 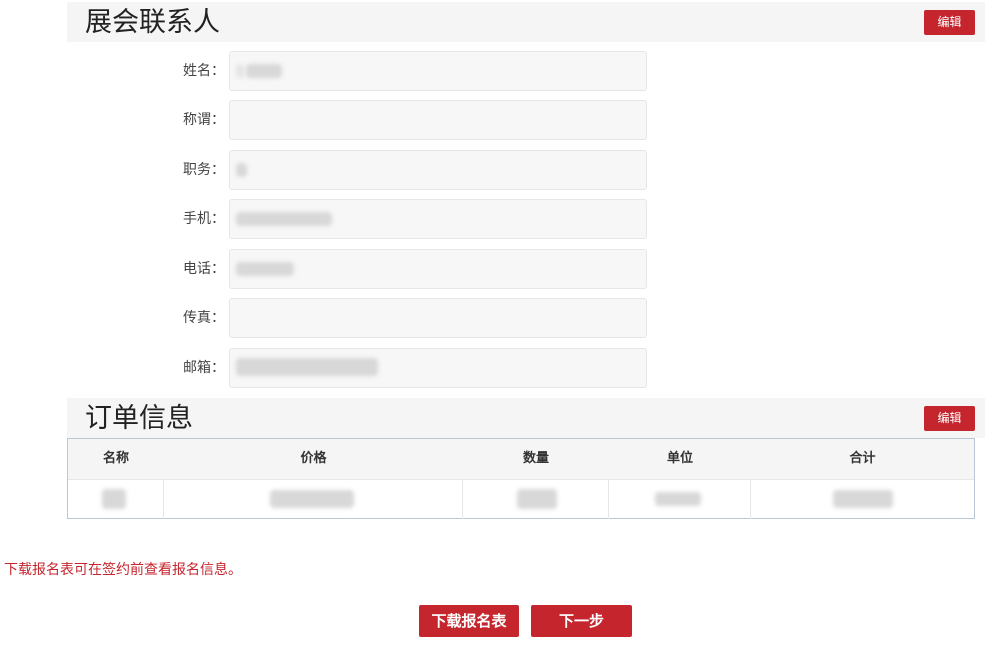 I want to click on order-edit-button: 编辑, so click(x=949, y=418).